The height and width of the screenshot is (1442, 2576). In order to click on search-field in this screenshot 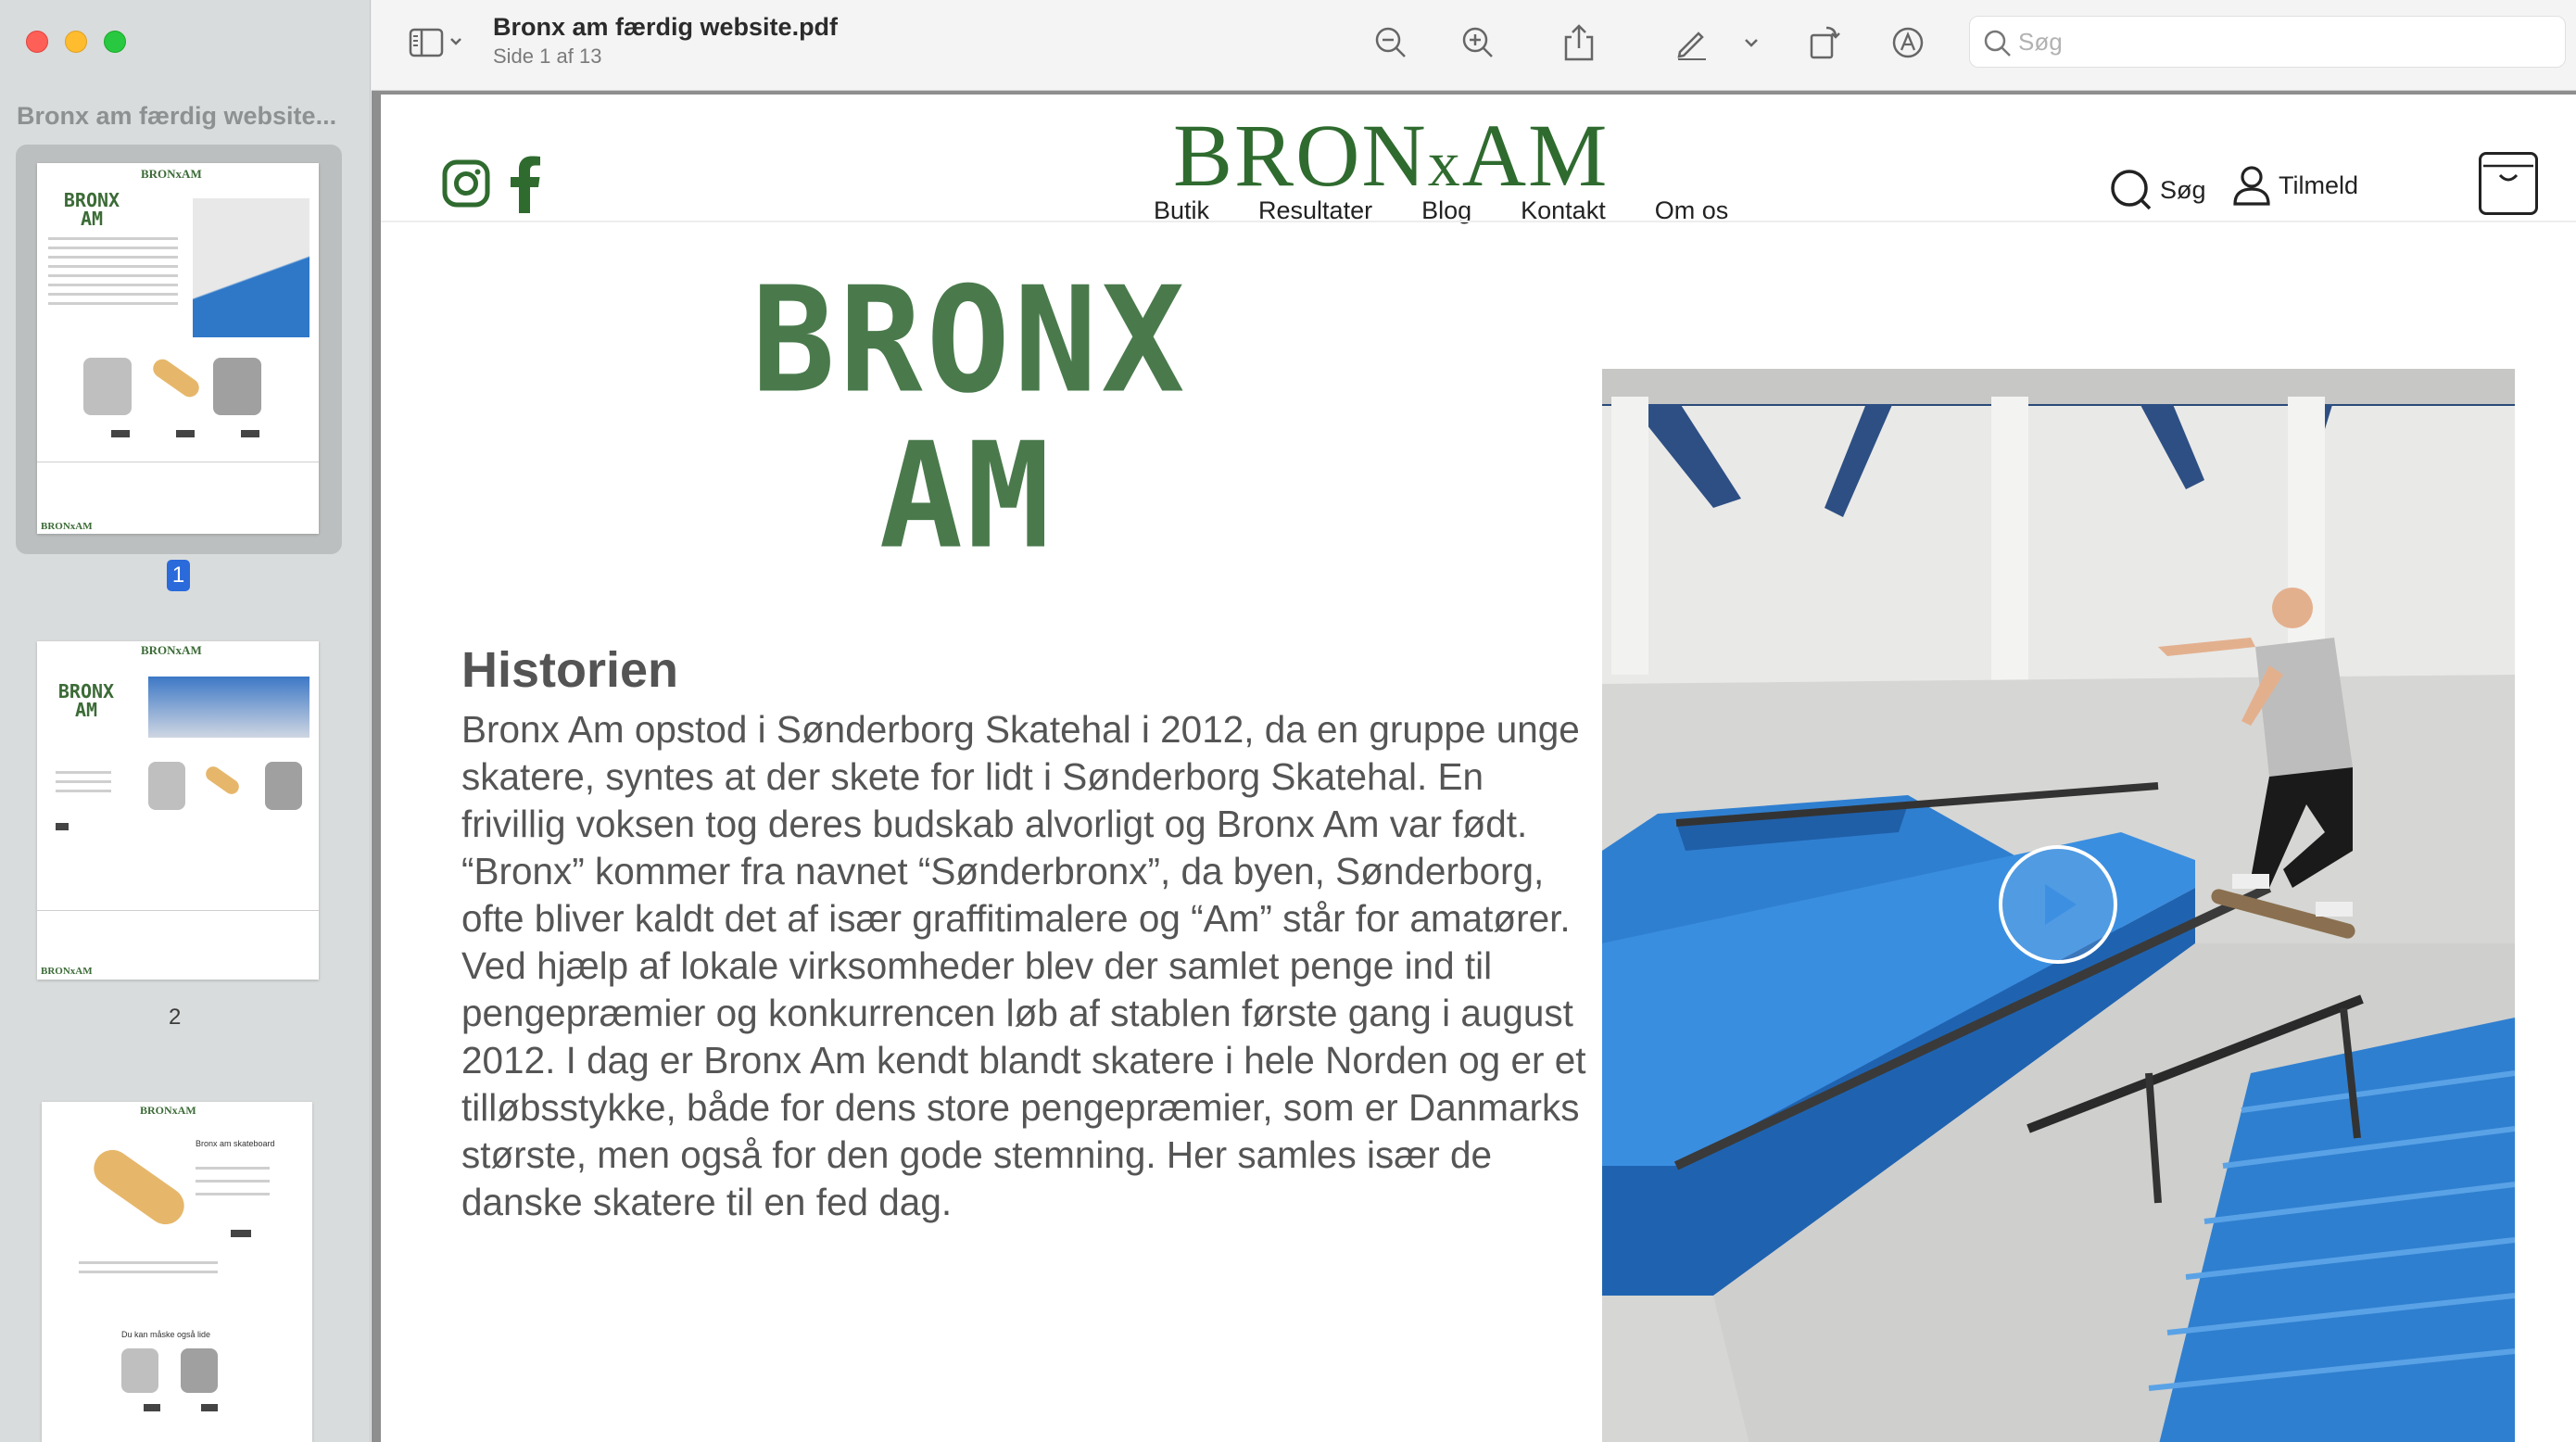, I will do `click(2267, 42)`.